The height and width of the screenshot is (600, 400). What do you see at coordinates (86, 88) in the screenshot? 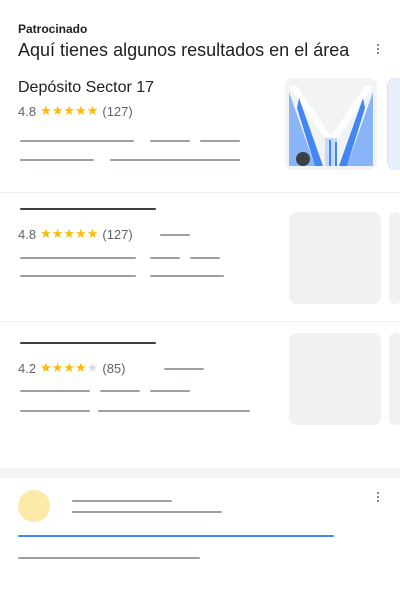
I see `business-name: Depósito Sector 17` at bounding box center [86, 88].